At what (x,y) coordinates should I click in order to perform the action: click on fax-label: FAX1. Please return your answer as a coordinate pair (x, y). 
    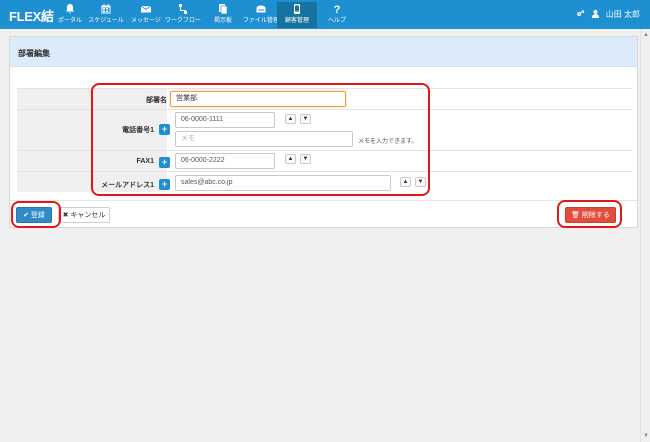
    Looking at the image, I should click on (145, 161).